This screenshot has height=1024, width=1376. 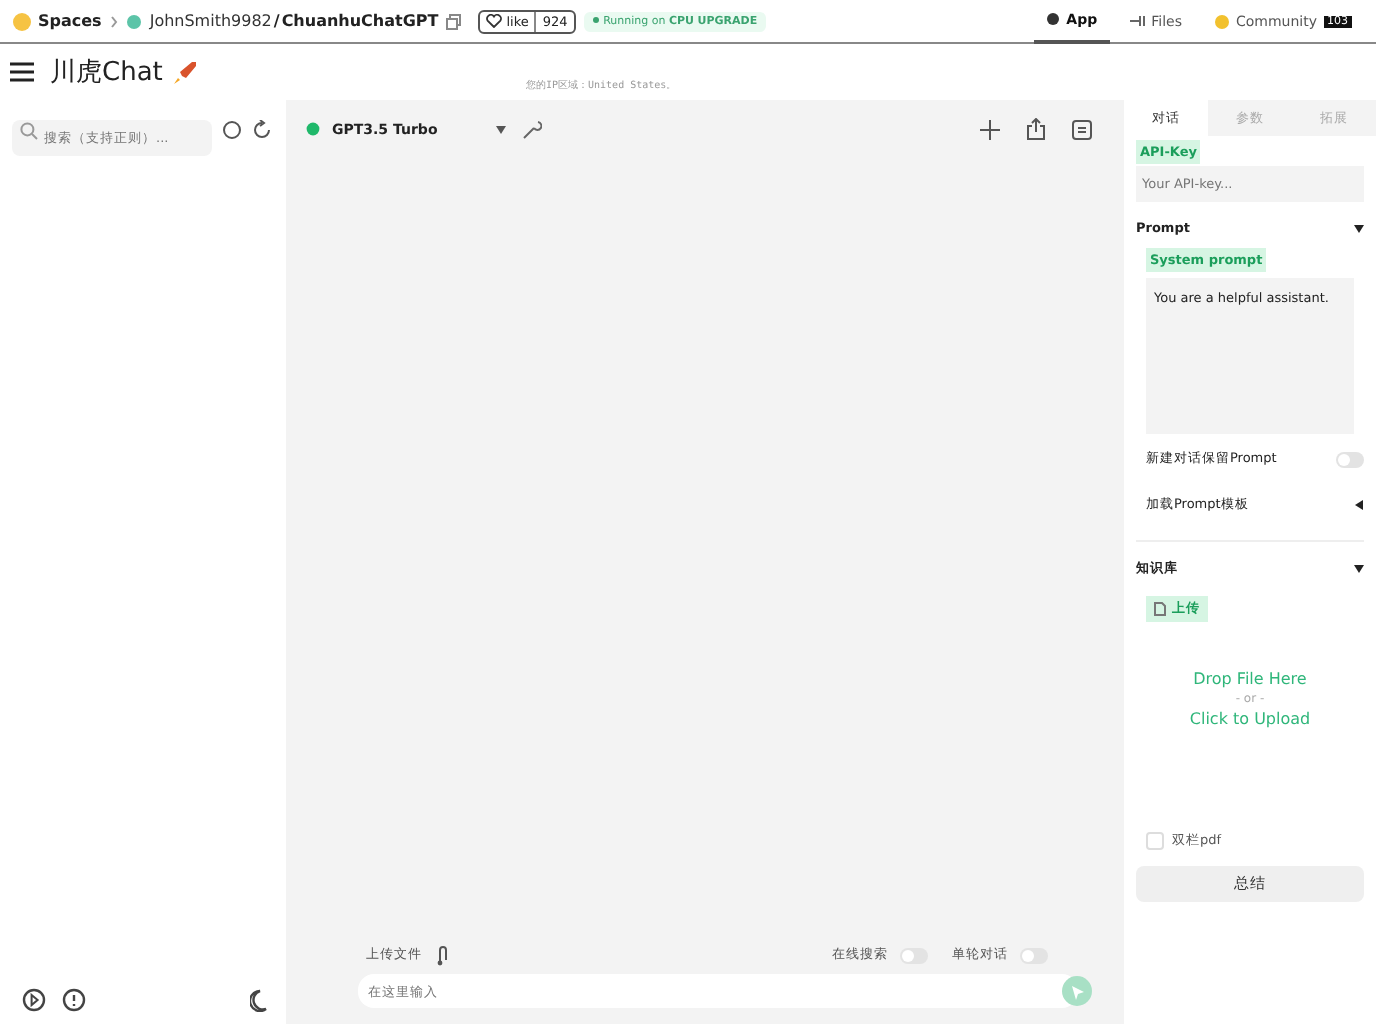 What do you see at coordinates (1155, 841) in the screenshot?
I see `checkbox` at bounding box center [1155, 841].